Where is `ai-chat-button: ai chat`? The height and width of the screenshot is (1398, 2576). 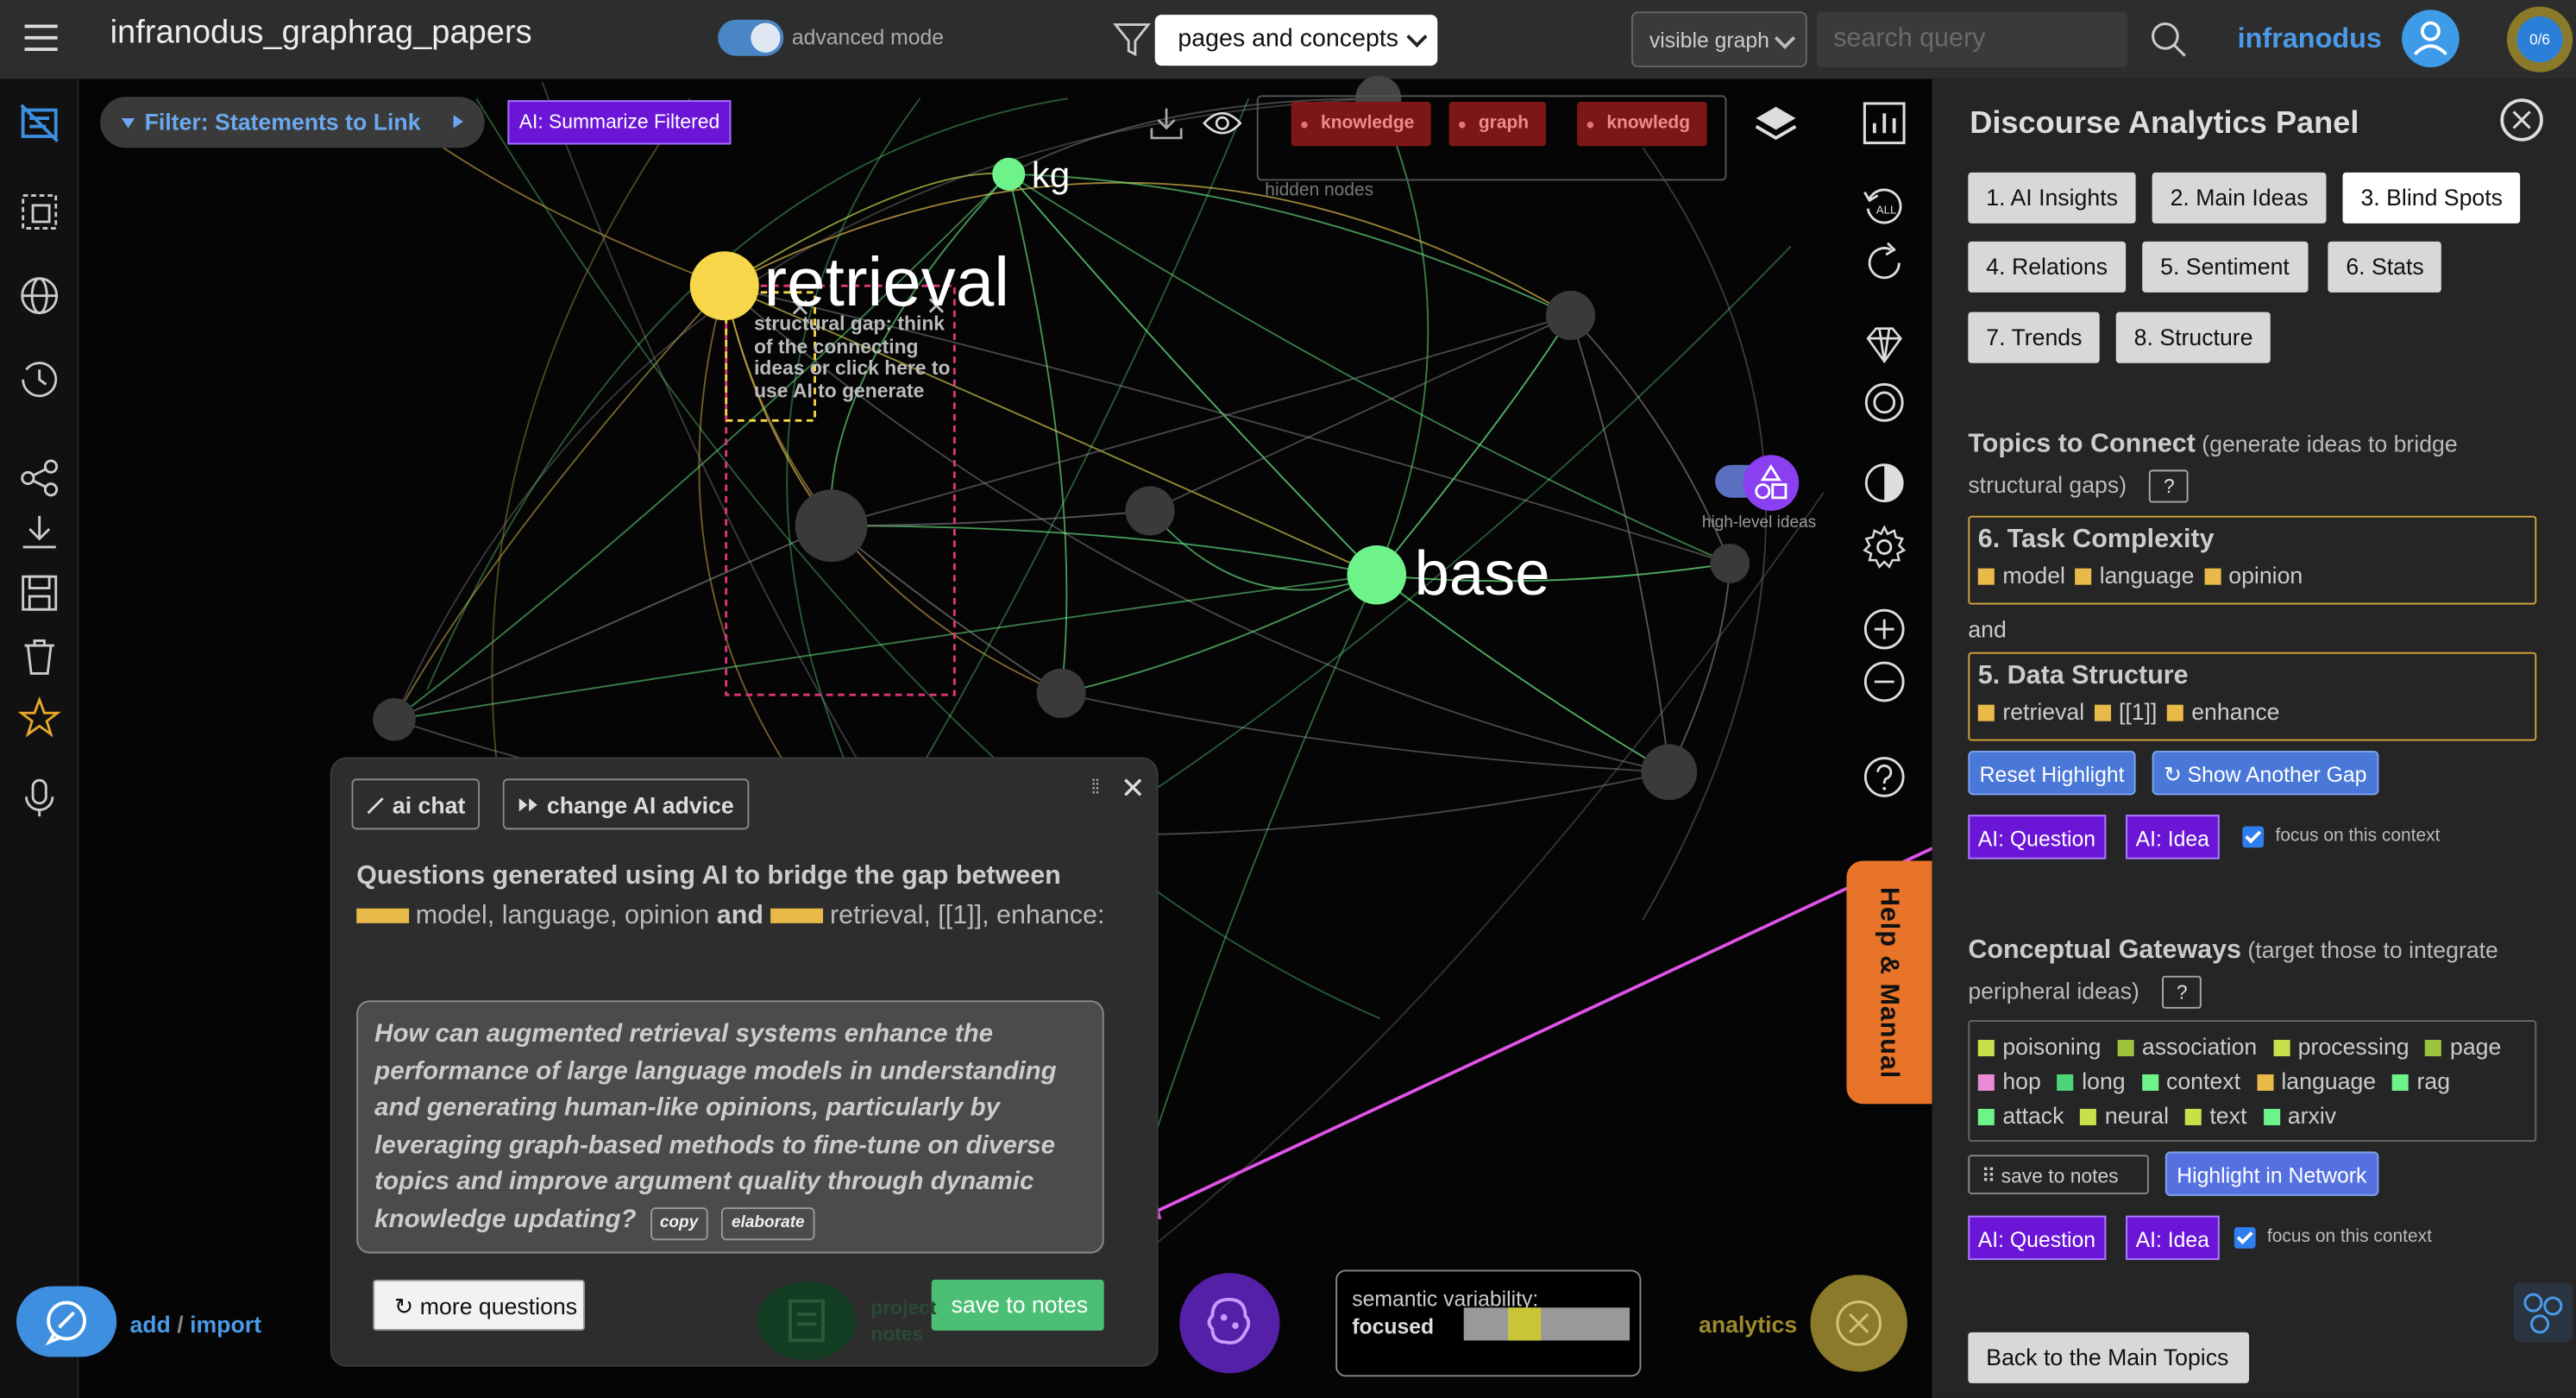 ai-chat-button: ai chat is located at coordinates (416, 804).